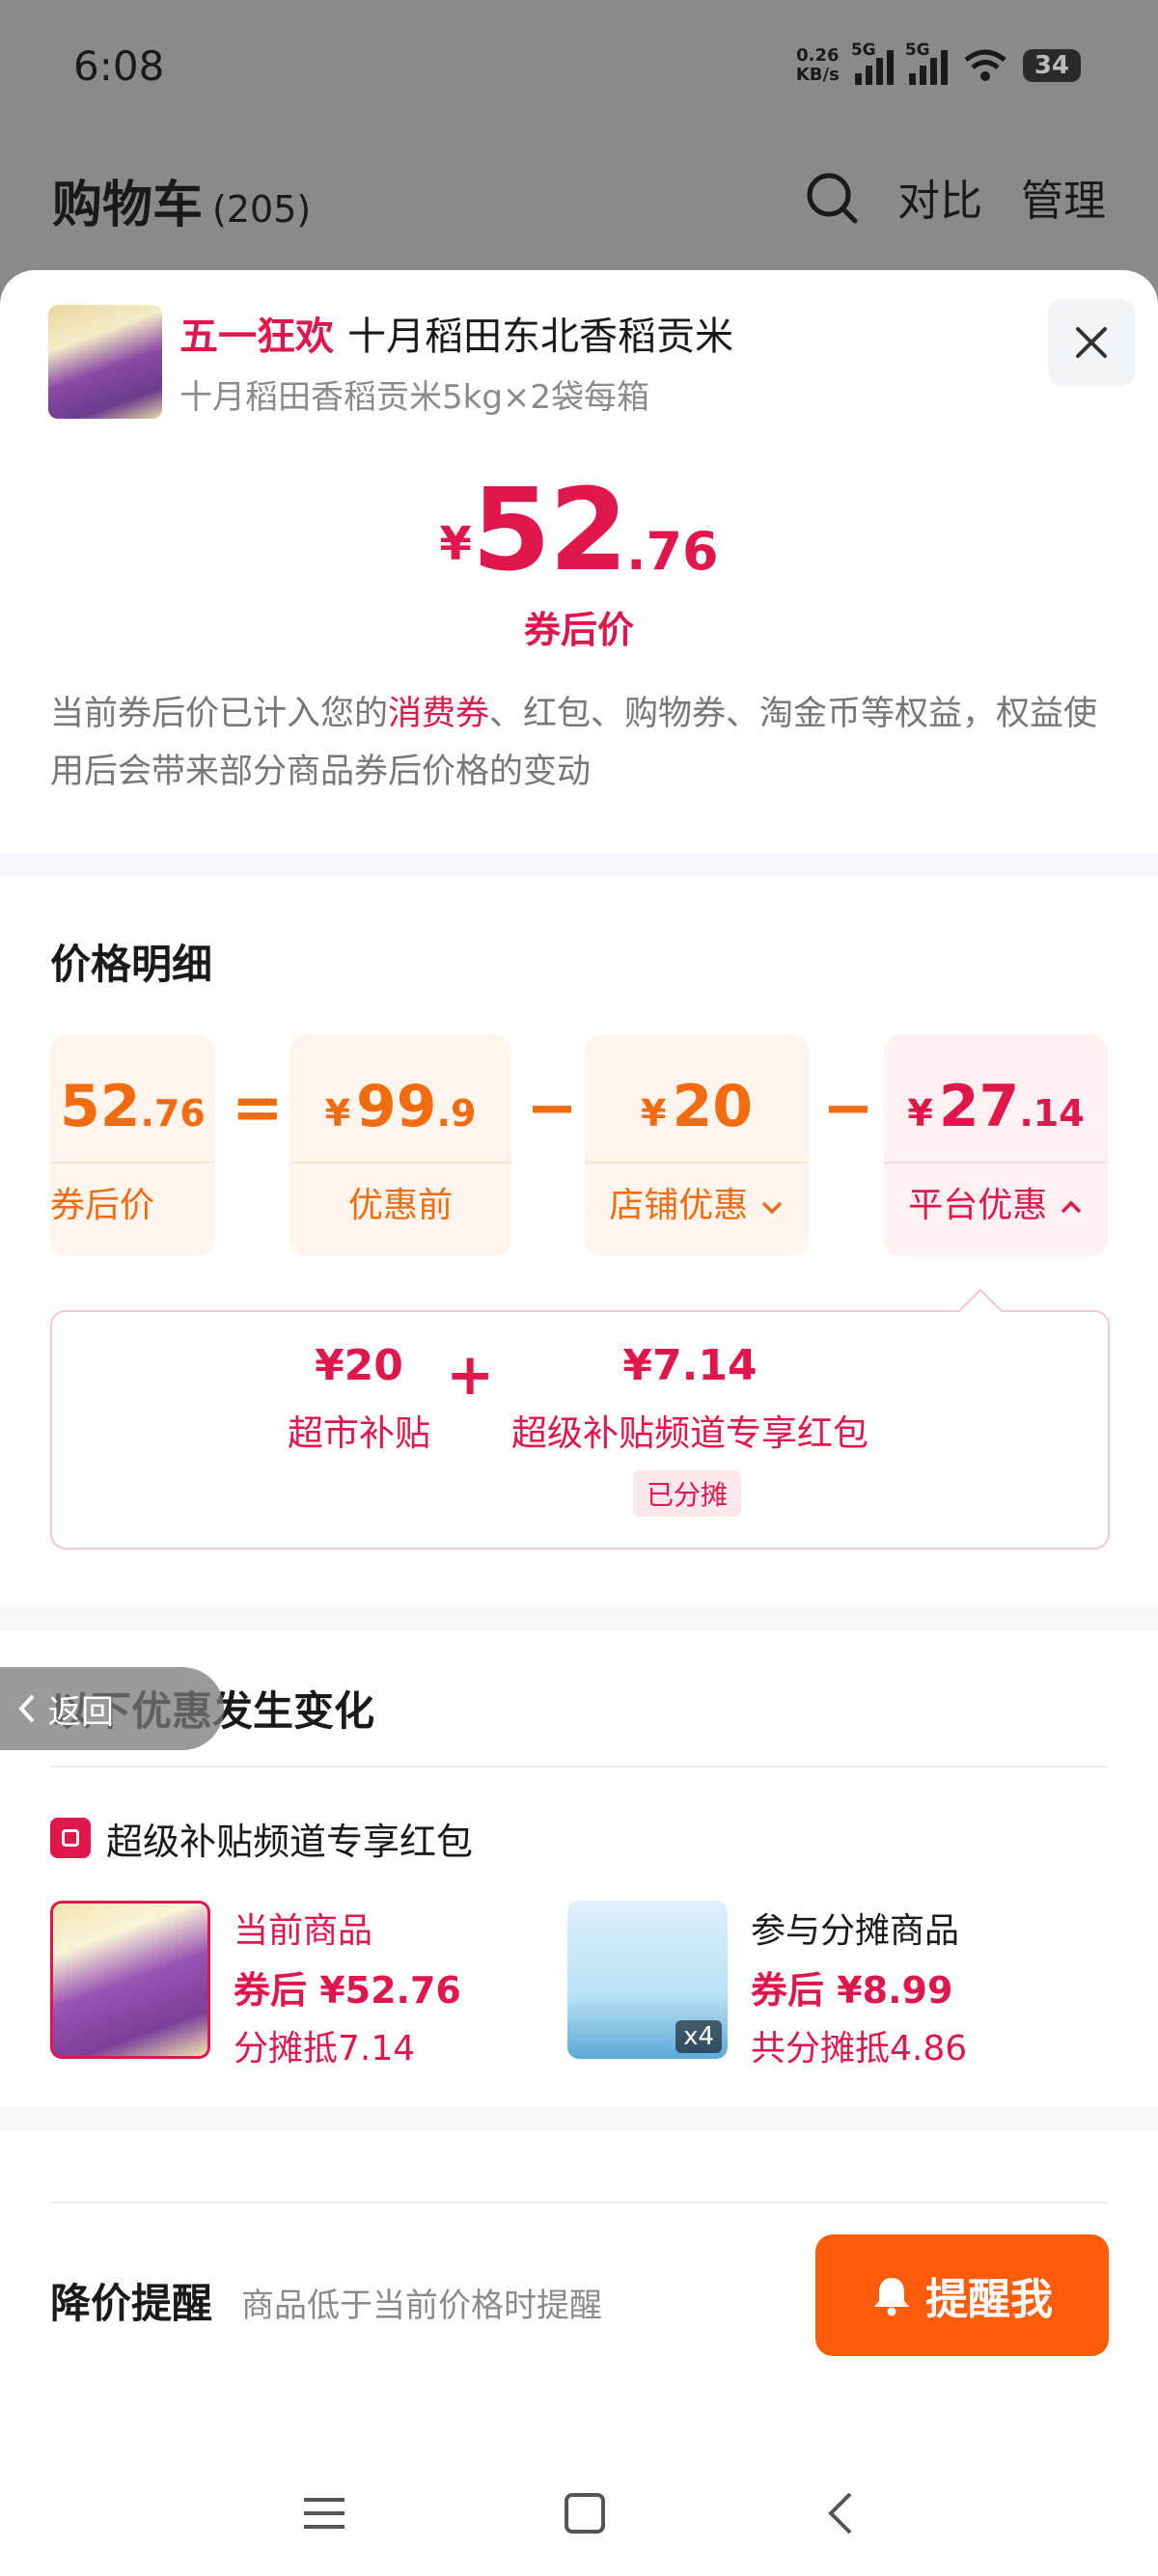 The width and height of the screenshot is (1158, 2576). Describe the element at coordinates (324, 2514) in the screenshot. I see `menu-icon` at that location.